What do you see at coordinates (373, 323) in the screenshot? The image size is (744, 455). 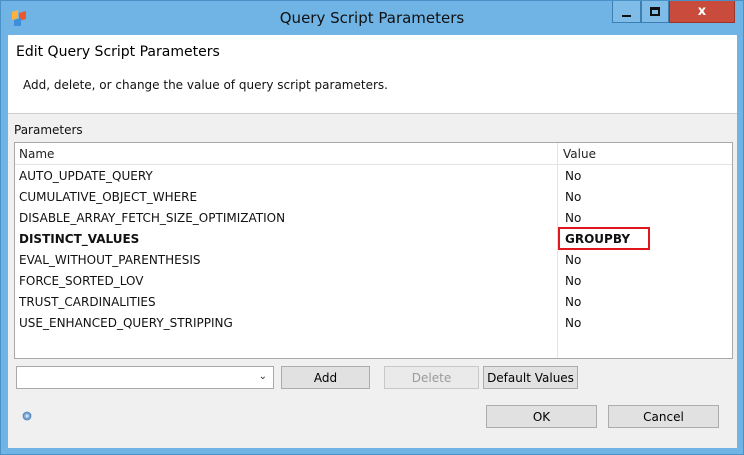 I see `table-row: USE_ENHANCED_QUERY_STRIPPING No` at bounding box center [373, 323].